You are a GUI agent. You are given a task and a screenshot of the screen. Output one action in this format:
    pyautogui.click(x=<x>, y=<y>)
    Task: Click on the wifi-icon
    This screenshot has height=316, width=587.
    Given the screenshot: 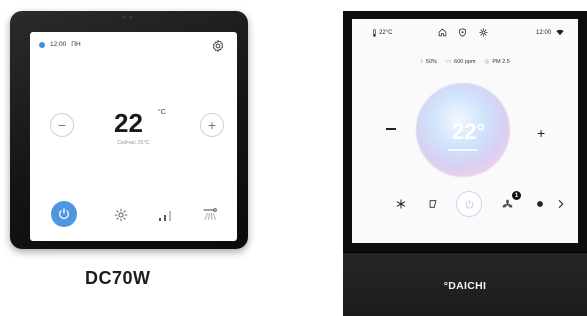 What is the action you would take?
    pyautogui.click(x=560, y=32)
    